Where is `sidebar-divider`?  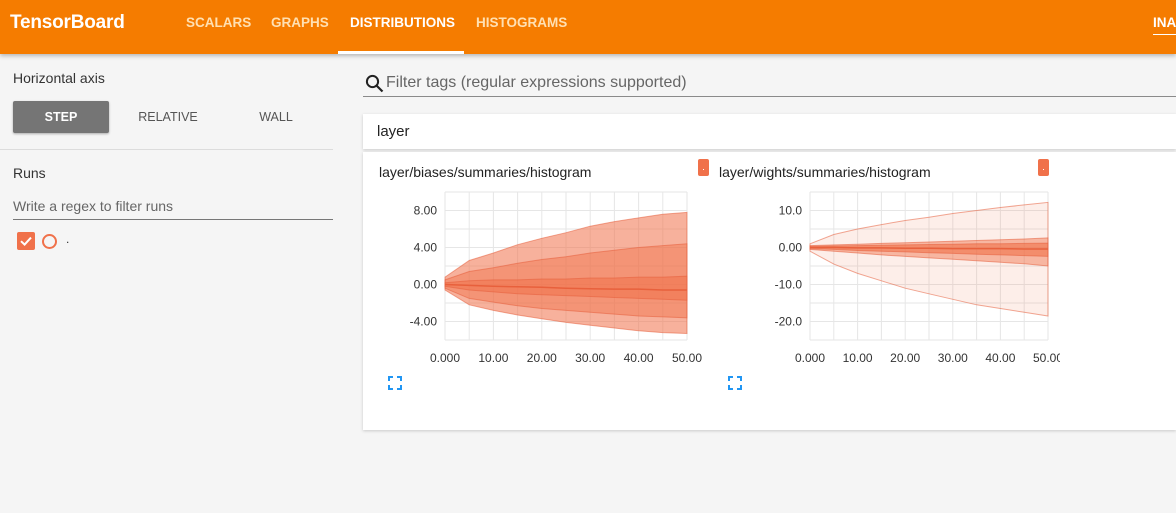
sidebar-divider is located at coordinates (166, 149).